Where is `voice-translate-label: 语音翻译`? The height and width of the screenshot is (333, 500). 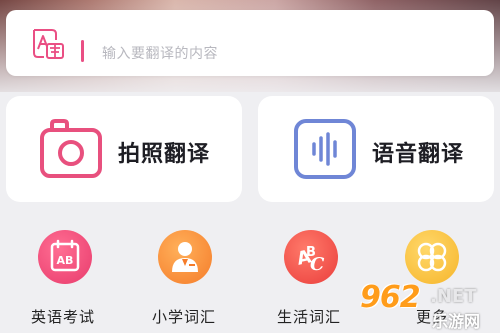
voice-translate-label: 语音翻译 is located at coordinates (418, 154).